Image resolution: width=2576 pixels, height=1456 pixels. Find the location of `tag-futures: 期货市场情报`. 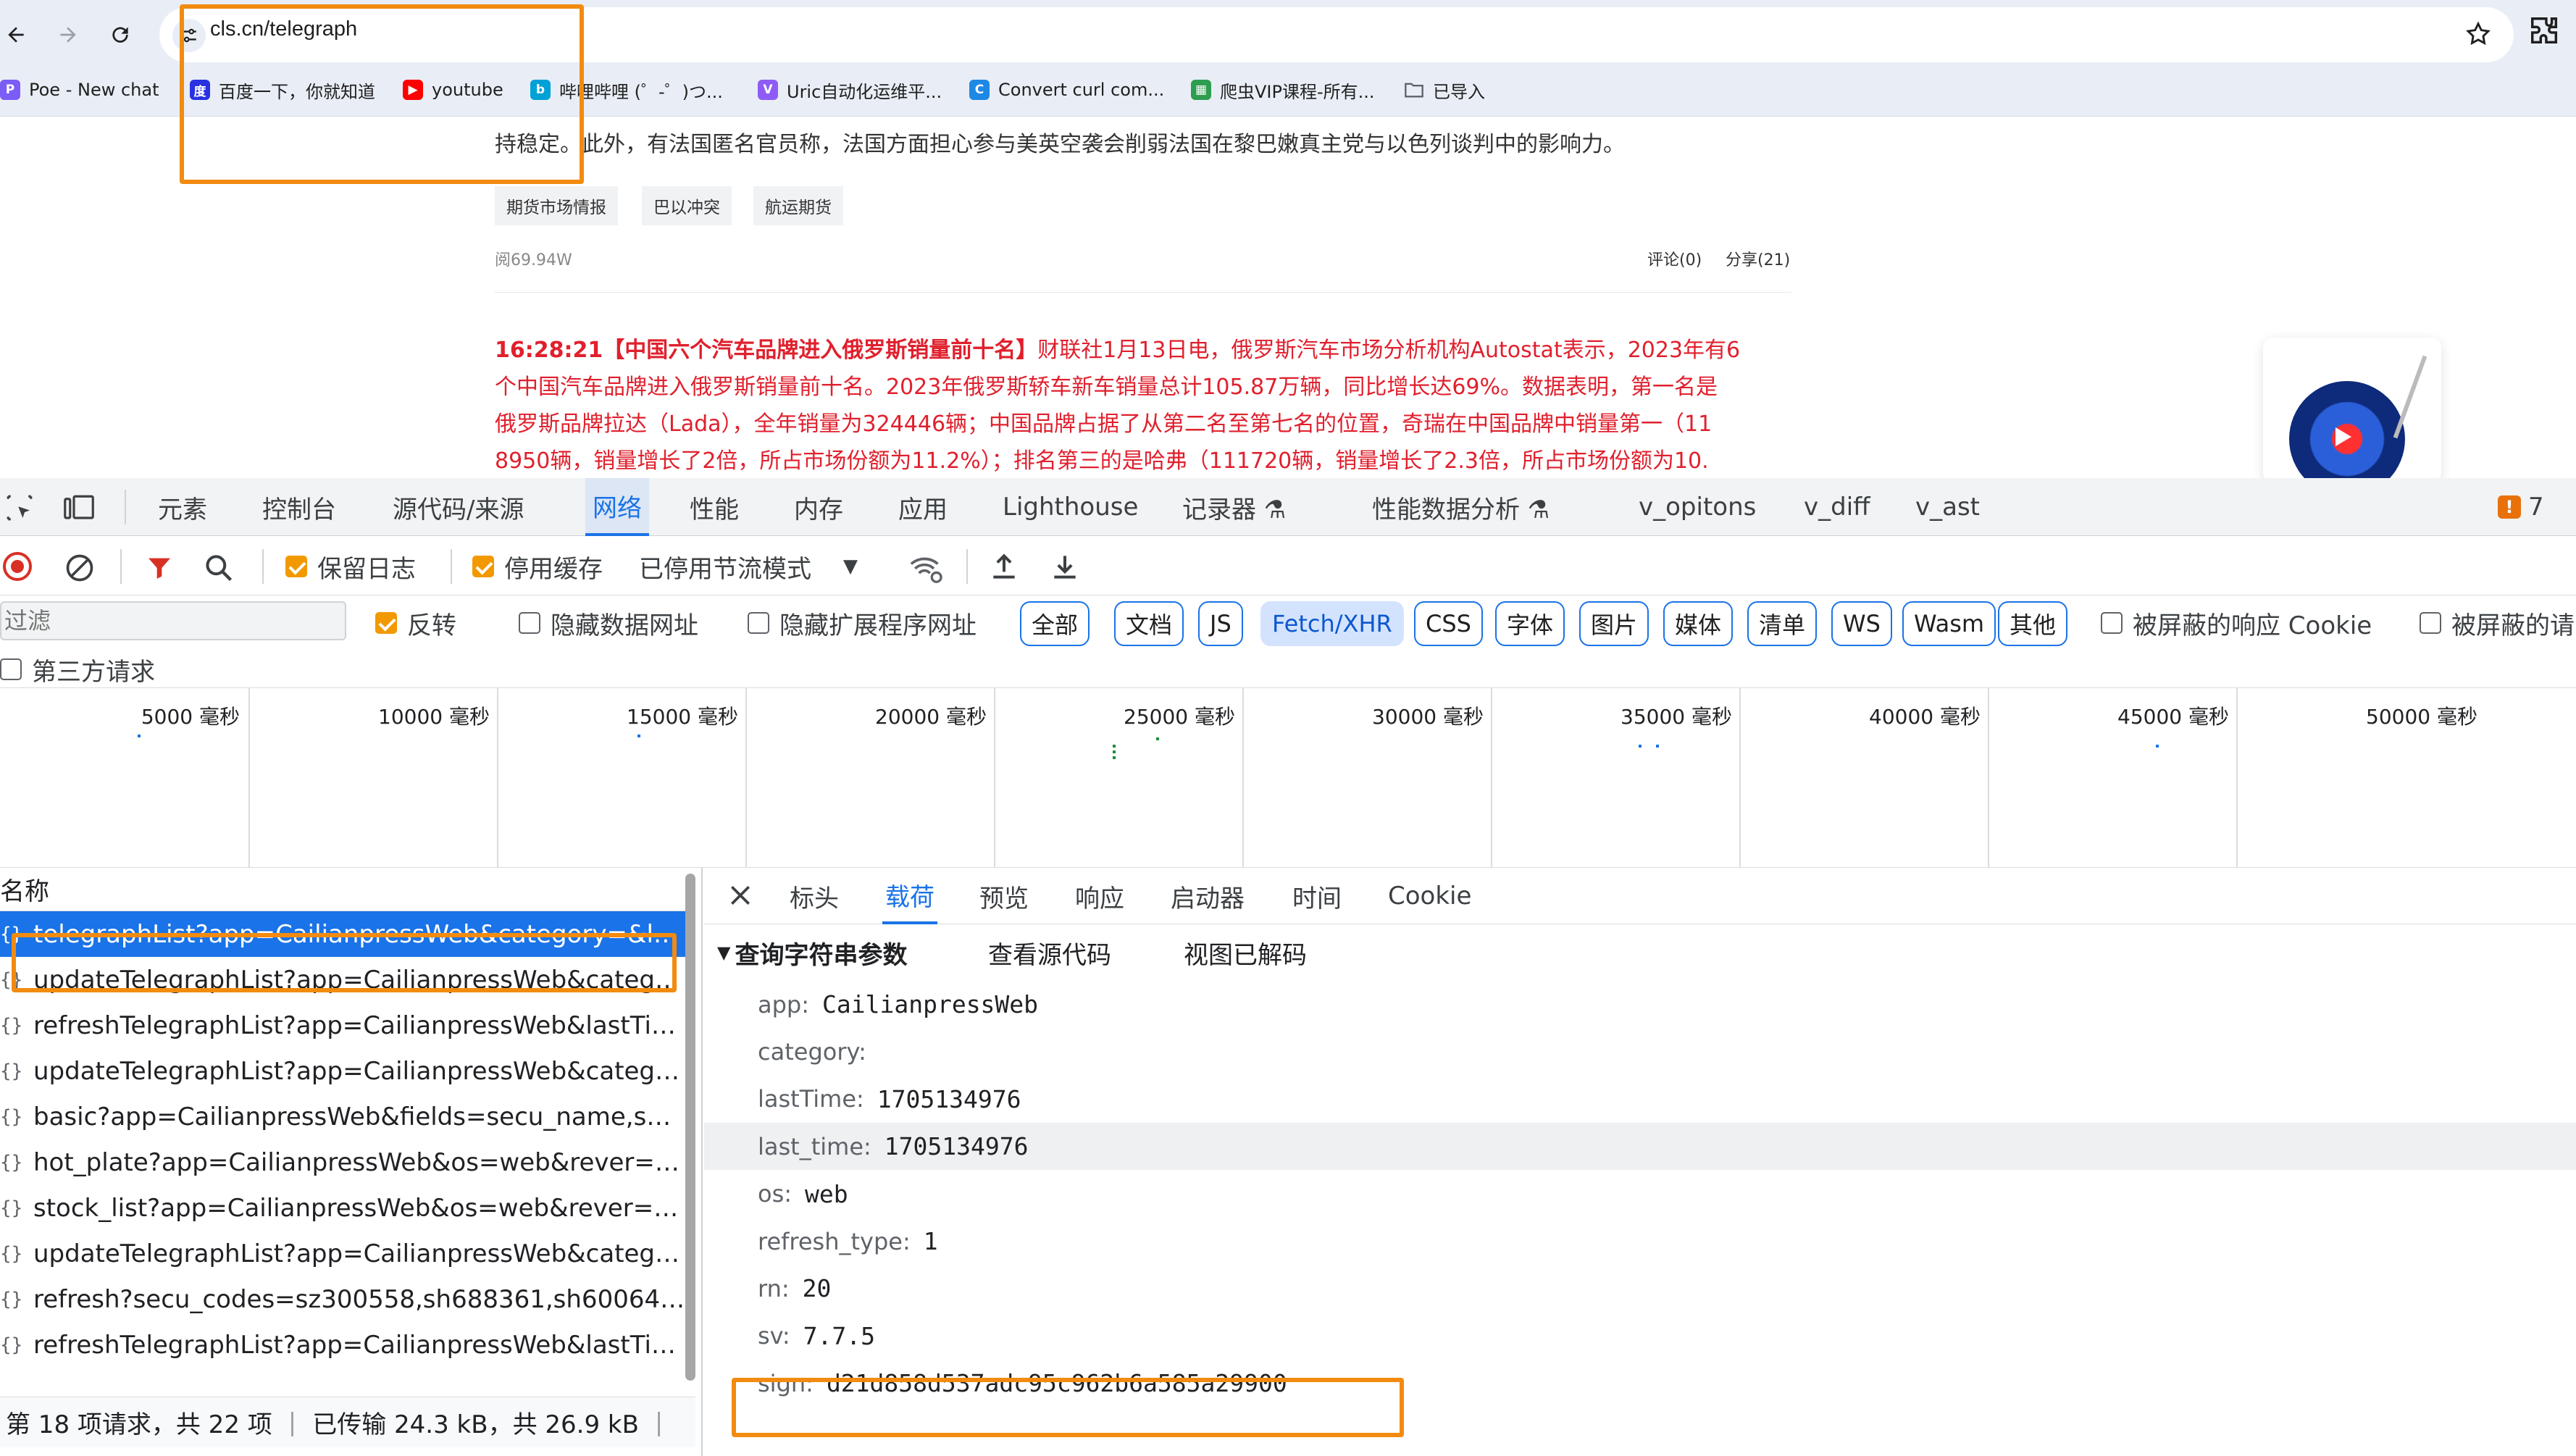

tag-futures: 期货市场情报 is located at coordinates (556, 205).